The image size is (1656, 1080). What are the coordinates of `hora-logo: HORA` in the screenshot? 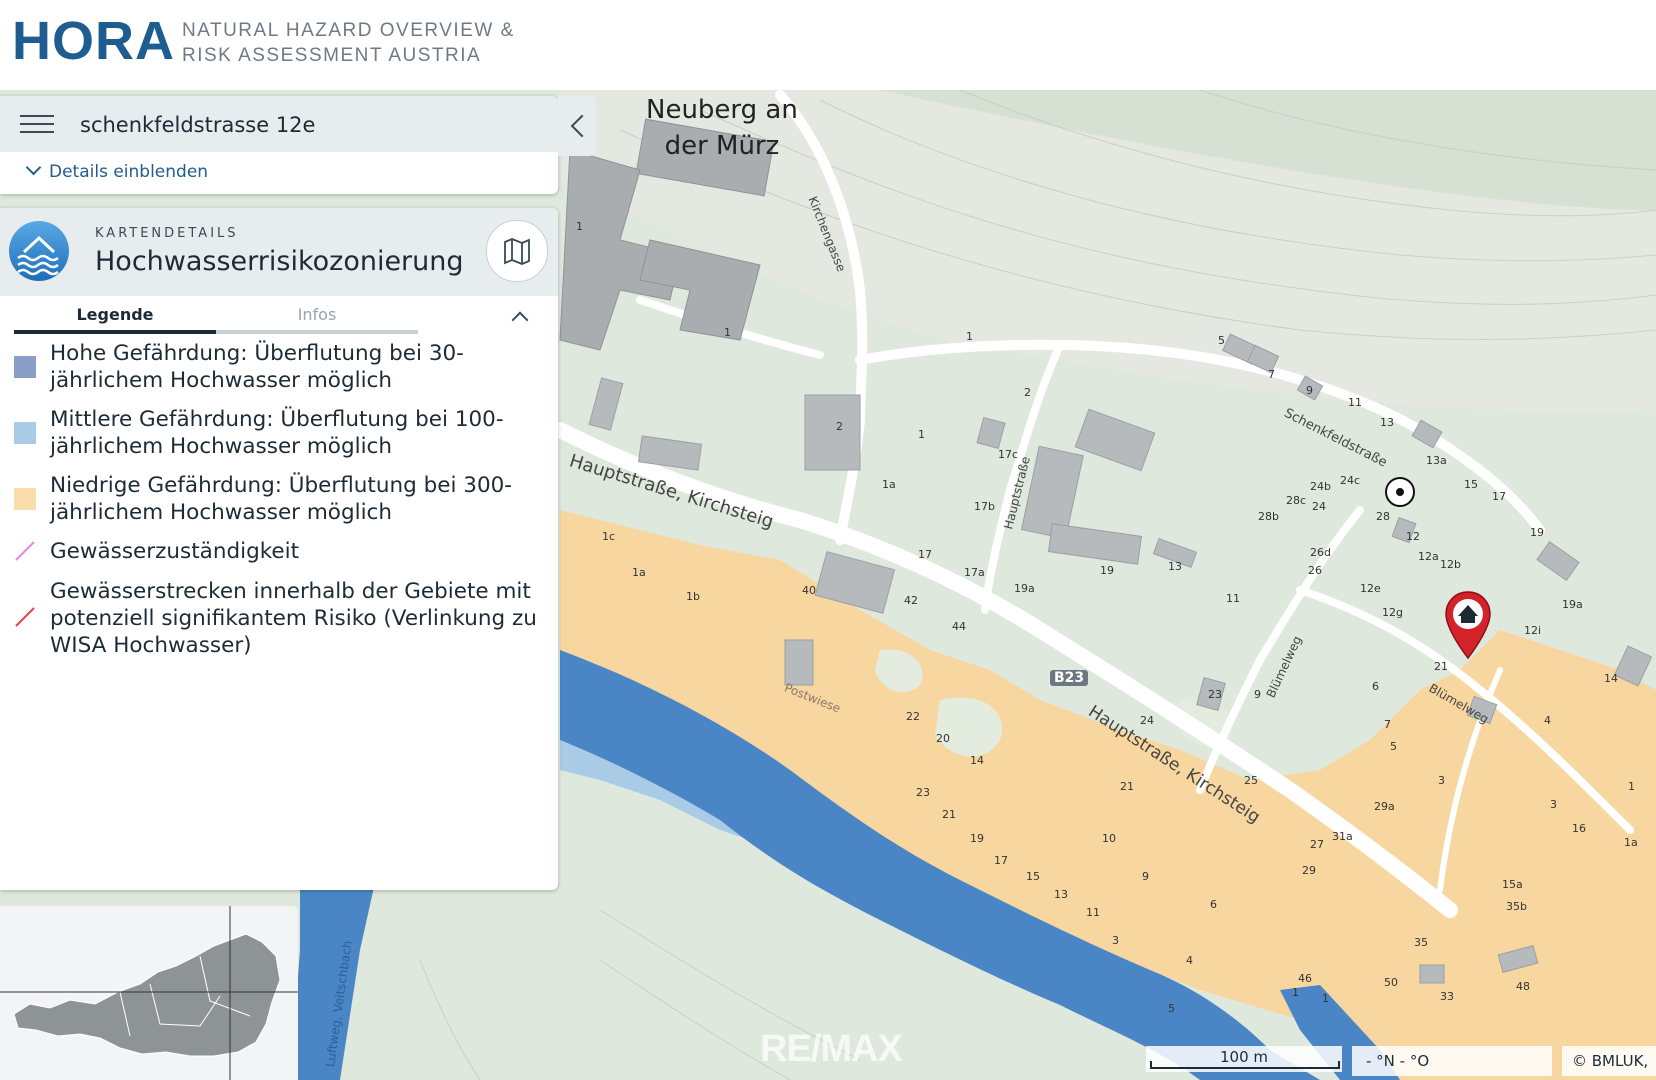 It's located at (93, 41).